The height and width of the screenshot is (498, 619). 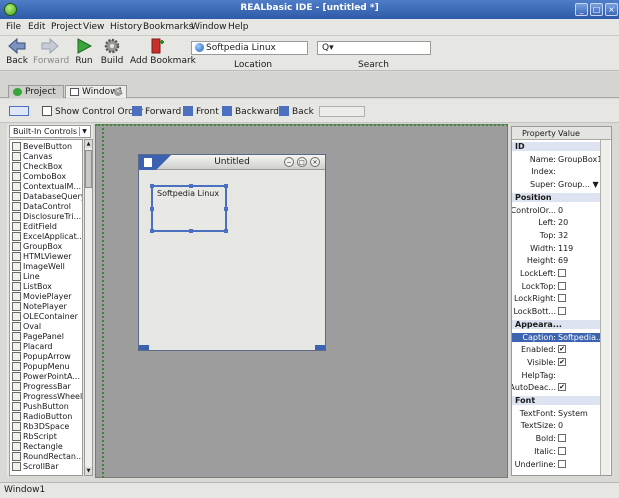 What do you see at coordinates (563, 222) in the screenshot?
I see `property-value: 20` at bounding box center [563, 222].